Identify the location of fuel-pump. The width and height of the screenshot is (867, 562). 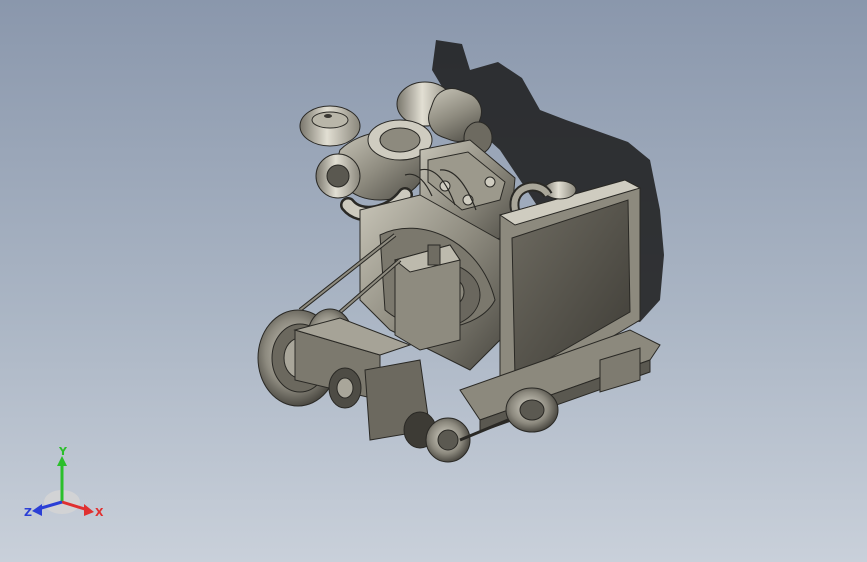
(427, 297).